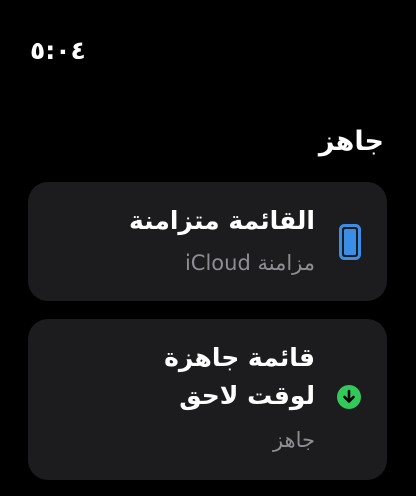 Image resolution: width=416 pixels, height=496 pixels. I want to click on card-title-line-2: لوقت لاحق, so click(247, 395).